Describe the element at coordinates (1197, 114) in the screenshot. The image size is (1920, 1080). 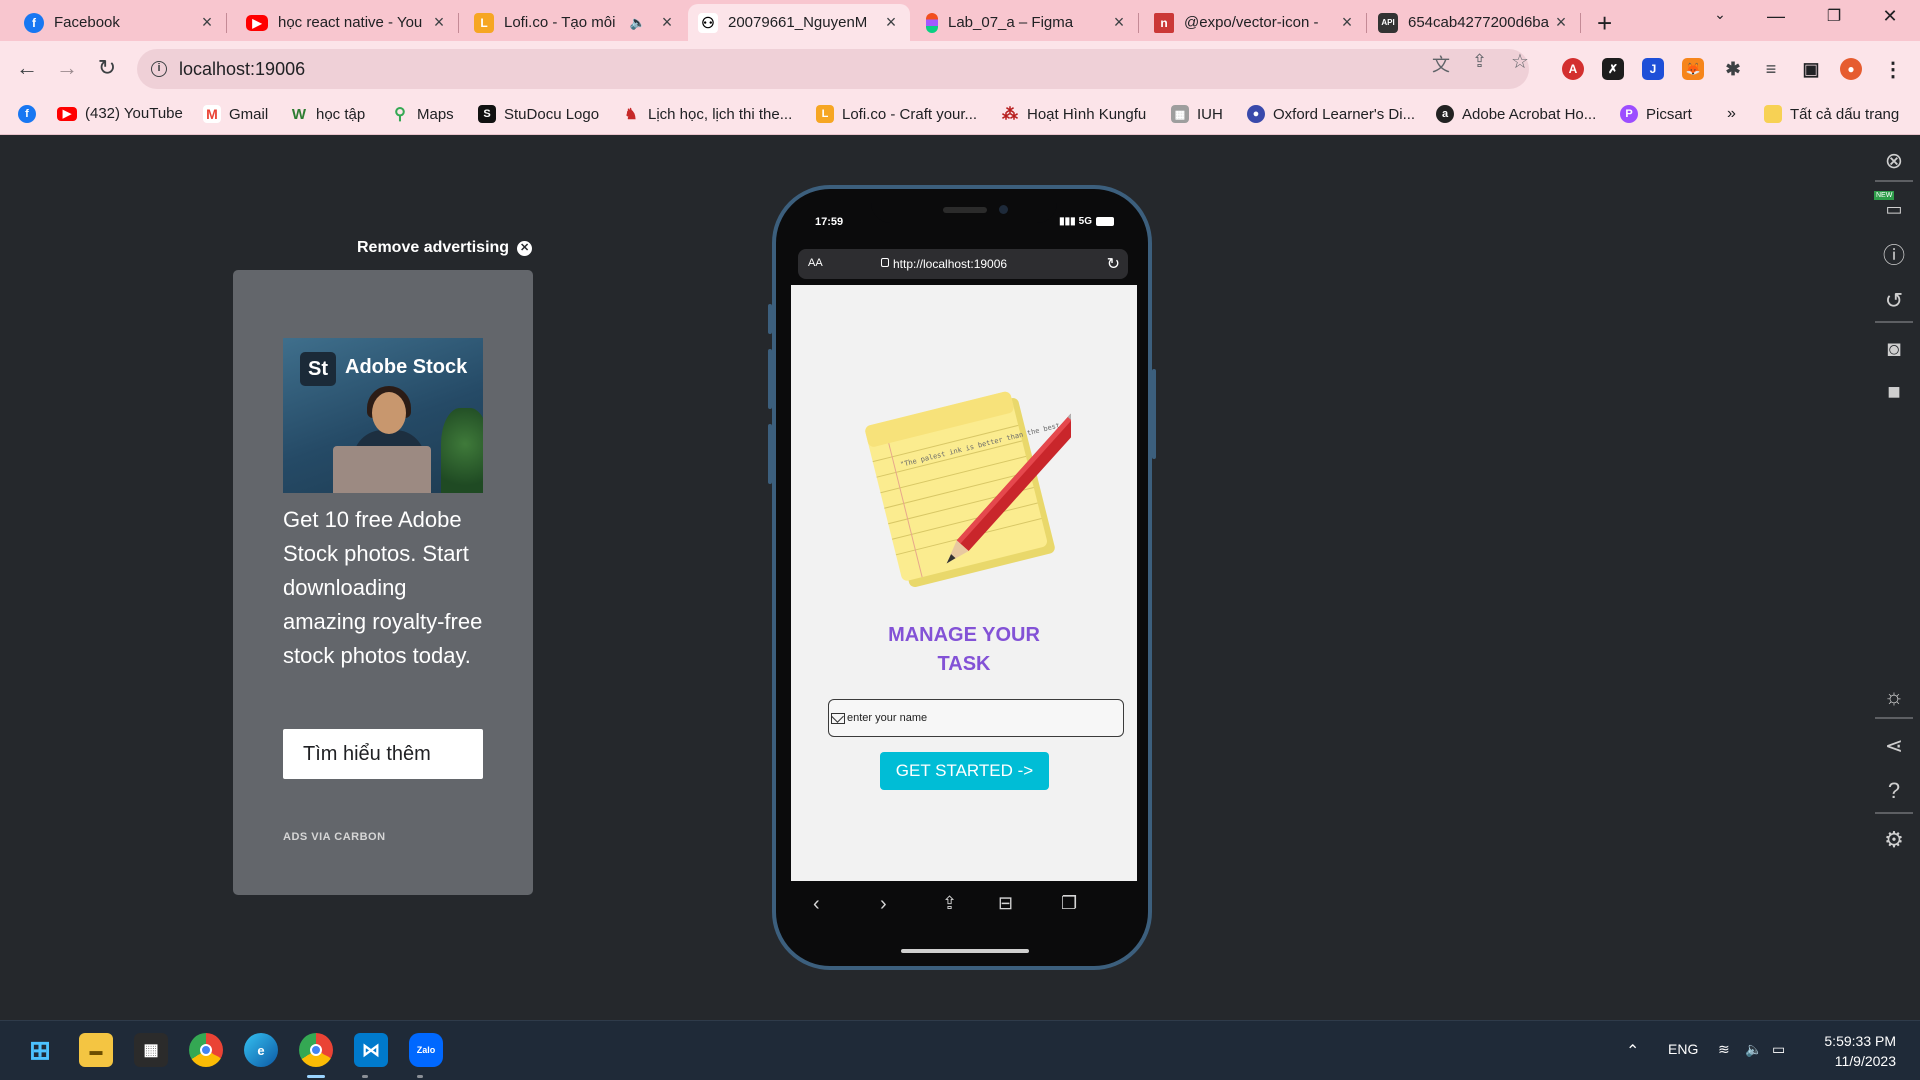
I see `bookmark-iuh: ▦ IUH` at that location.